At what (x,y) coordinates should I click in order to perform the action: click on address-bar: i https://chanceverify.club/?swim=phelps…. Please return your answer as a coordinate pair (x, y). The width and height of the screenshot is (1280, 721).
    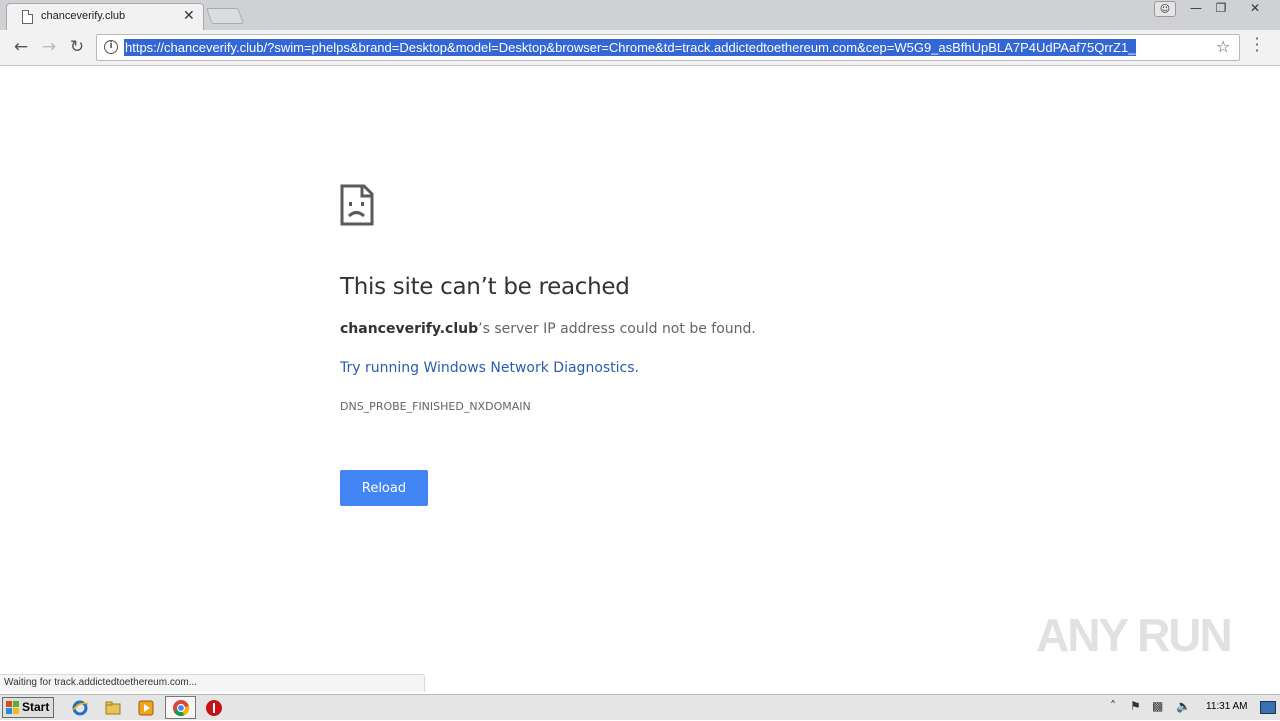
    Looking at the image, I should click on (668, 47).